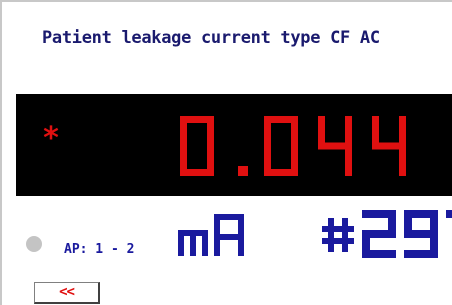 This screenshot has width=452, height=305. What do you see at coordinates (193, 243) in the screenshot?
I see `unit-glyph-m` at bounding box center [193, 243].